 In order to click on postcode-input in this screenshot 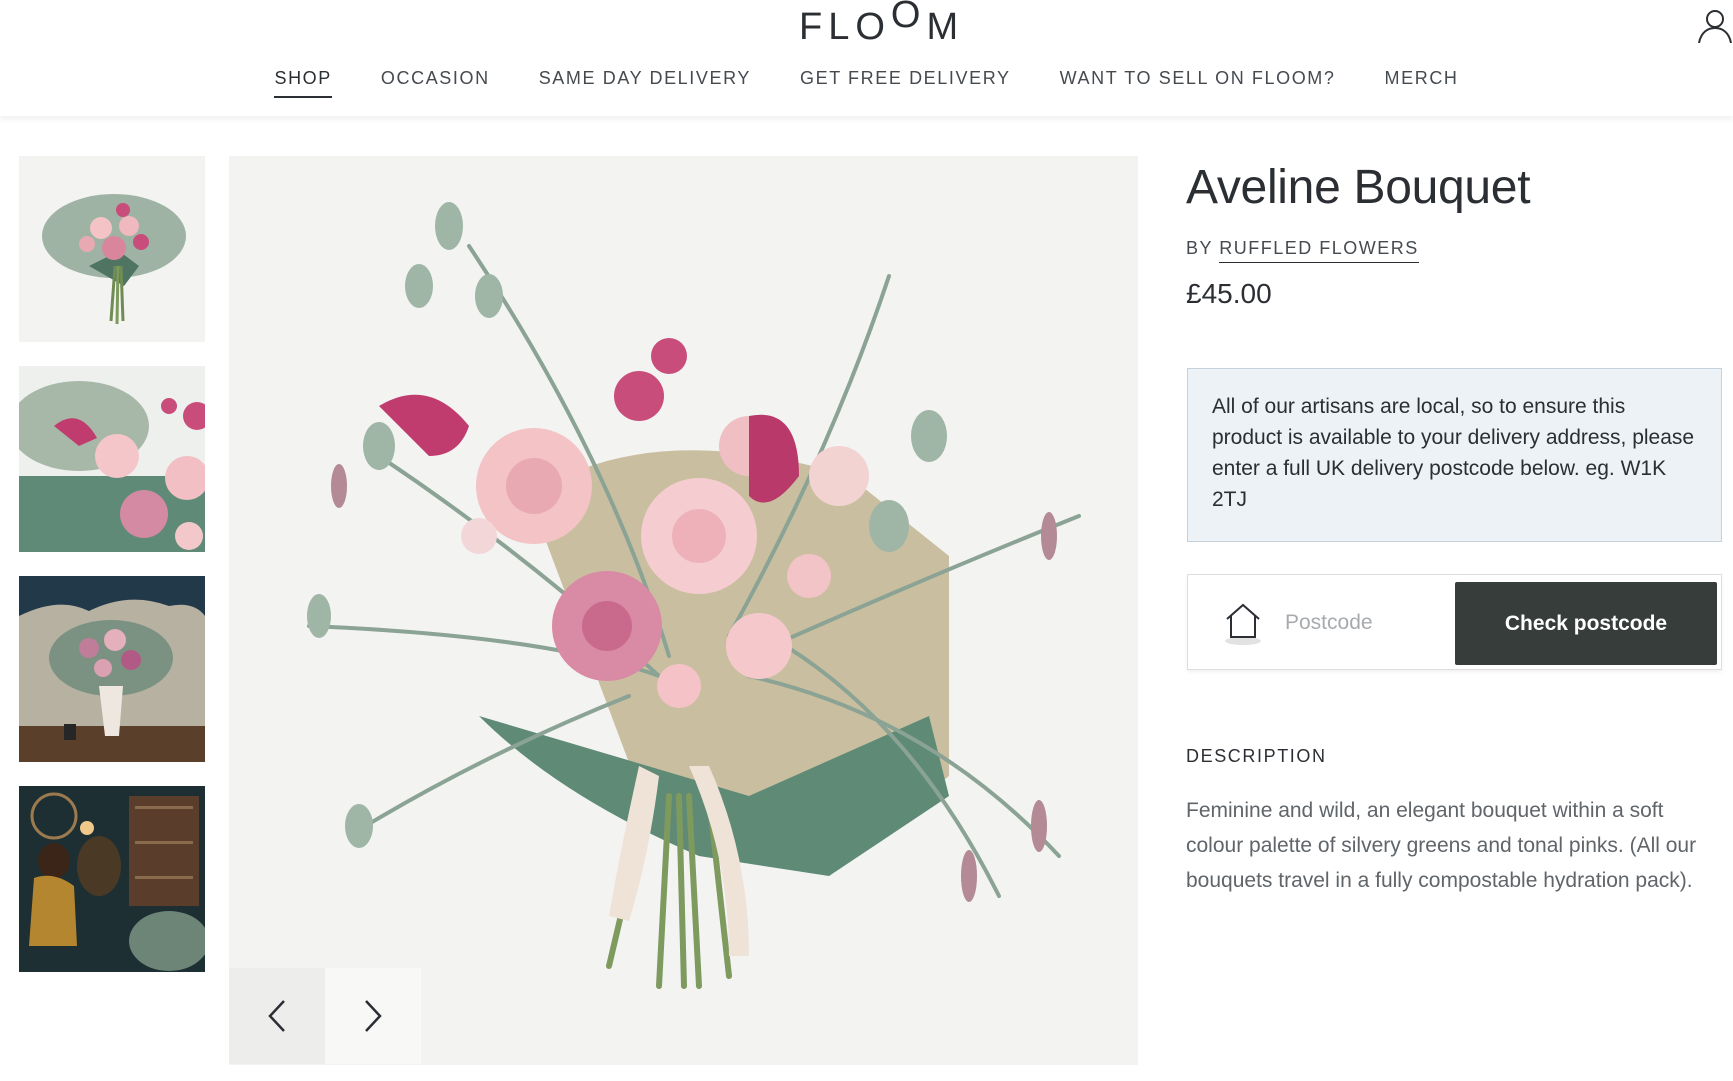, I will do `click(1360, 623)`.